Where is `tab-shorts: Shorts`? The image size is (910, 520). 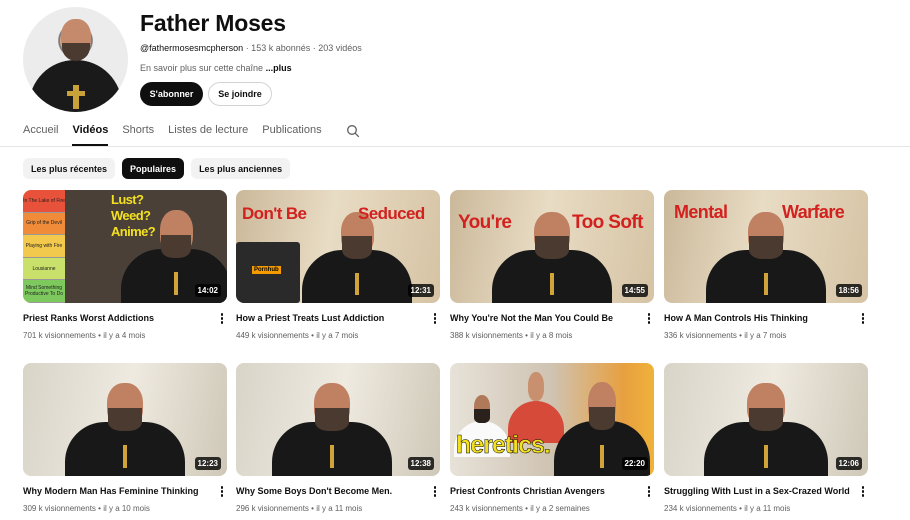
tab-shorts: Shorts is located at coordinates (138, 134).